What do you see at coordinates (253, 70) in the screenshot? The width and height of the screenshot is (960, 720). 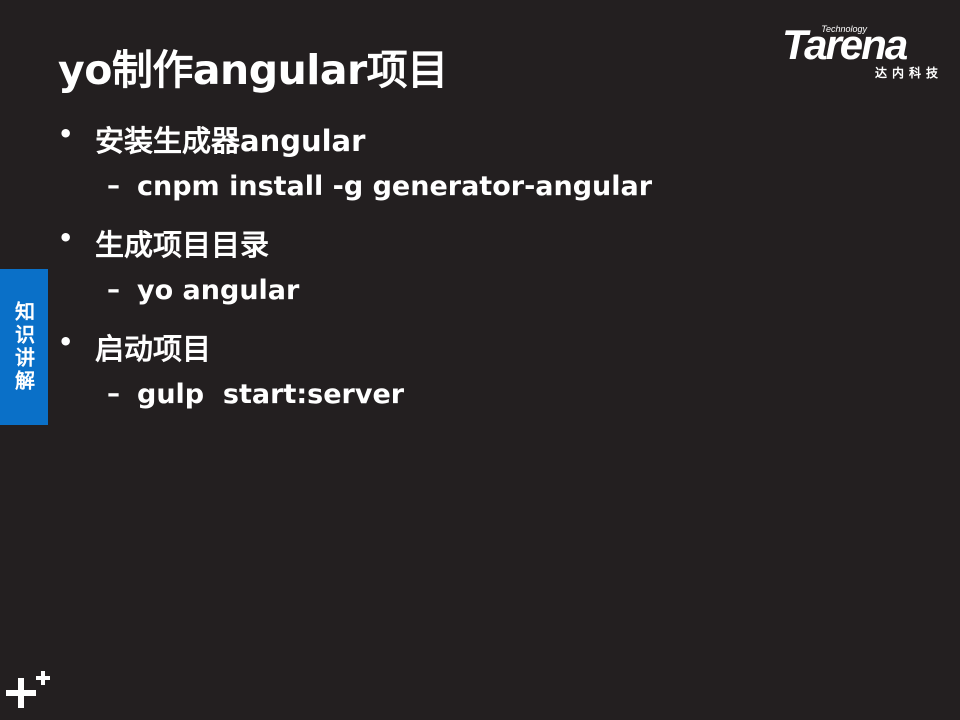 I see `slide-title: yo制作angular项目` at bounding box center [253, 70].